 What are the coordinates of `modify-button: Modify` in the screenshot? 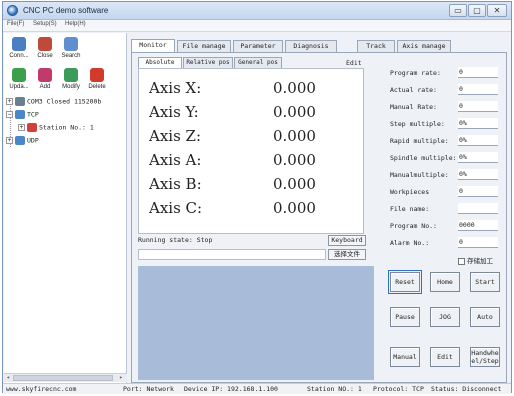 It's located at (71, 82).